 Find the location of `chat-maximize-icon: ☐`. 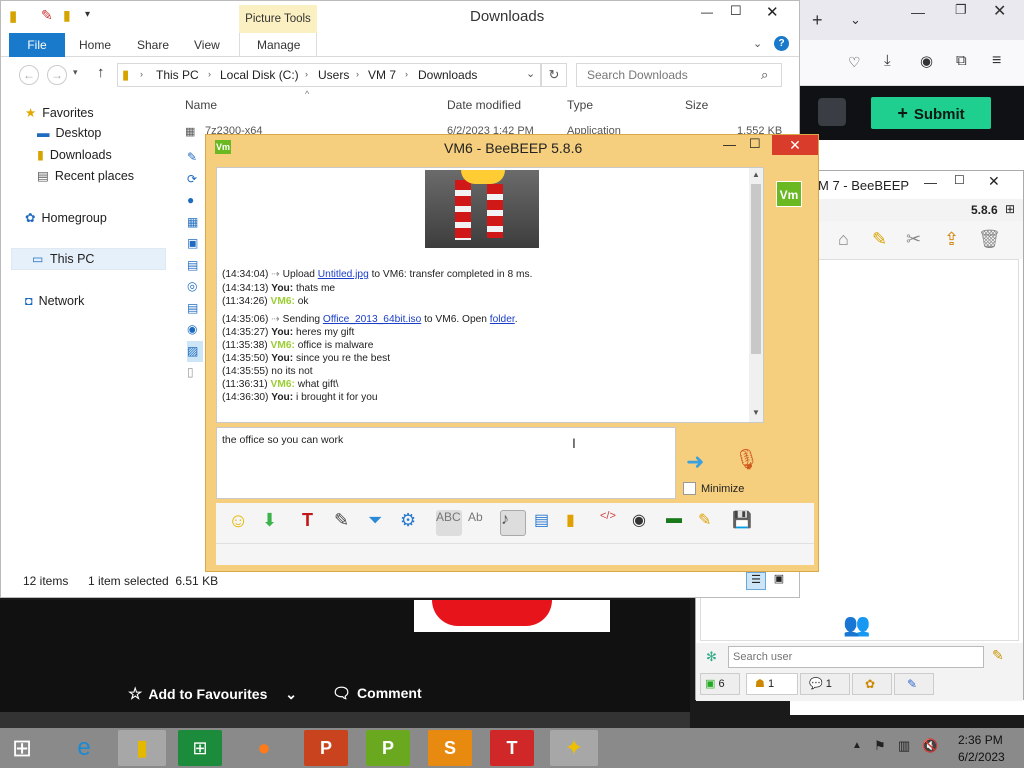

chat-maximize-icon: ☐ is located at coordinates (755, 144).